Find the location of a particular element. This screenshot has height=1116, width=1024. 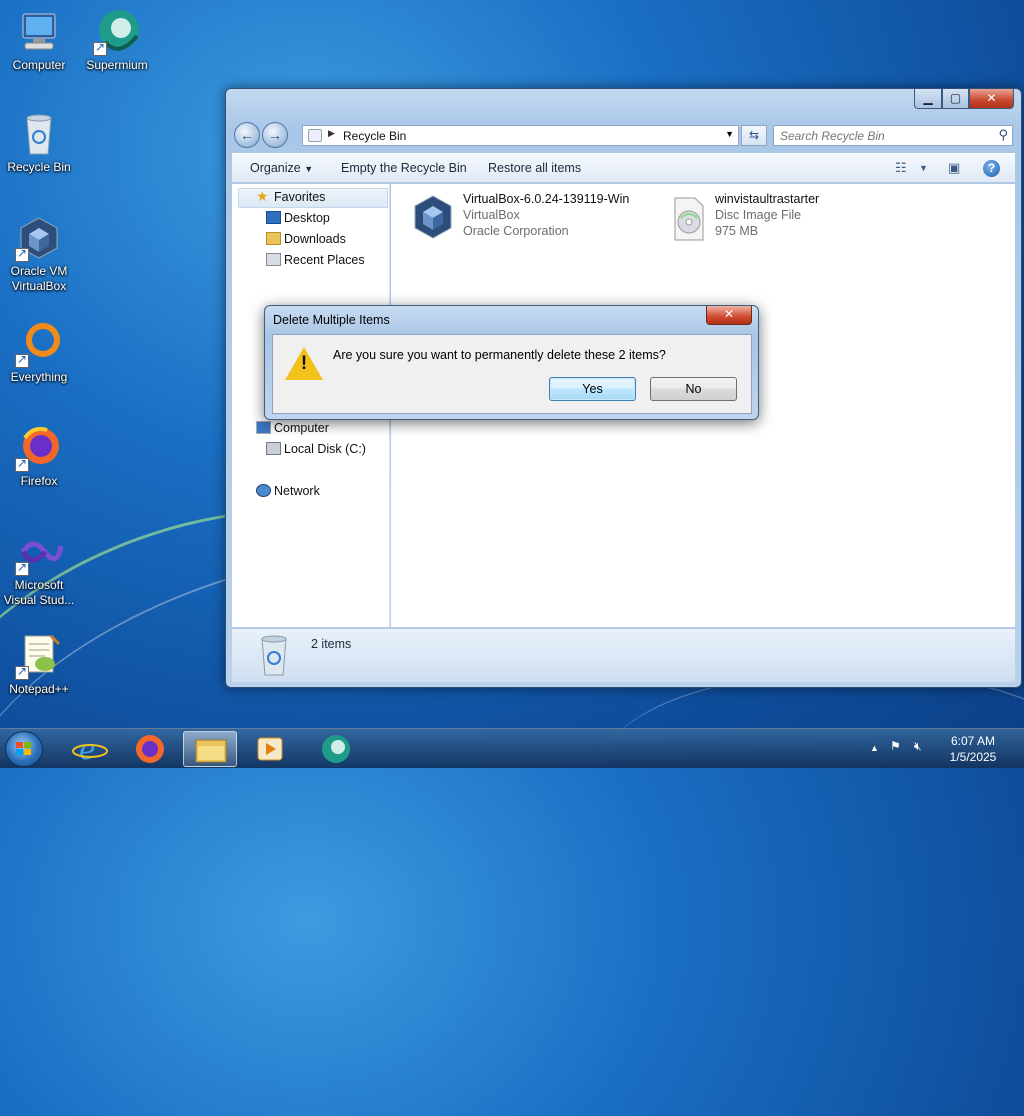

star-icon: ★ is located at coordinates (262, 196).